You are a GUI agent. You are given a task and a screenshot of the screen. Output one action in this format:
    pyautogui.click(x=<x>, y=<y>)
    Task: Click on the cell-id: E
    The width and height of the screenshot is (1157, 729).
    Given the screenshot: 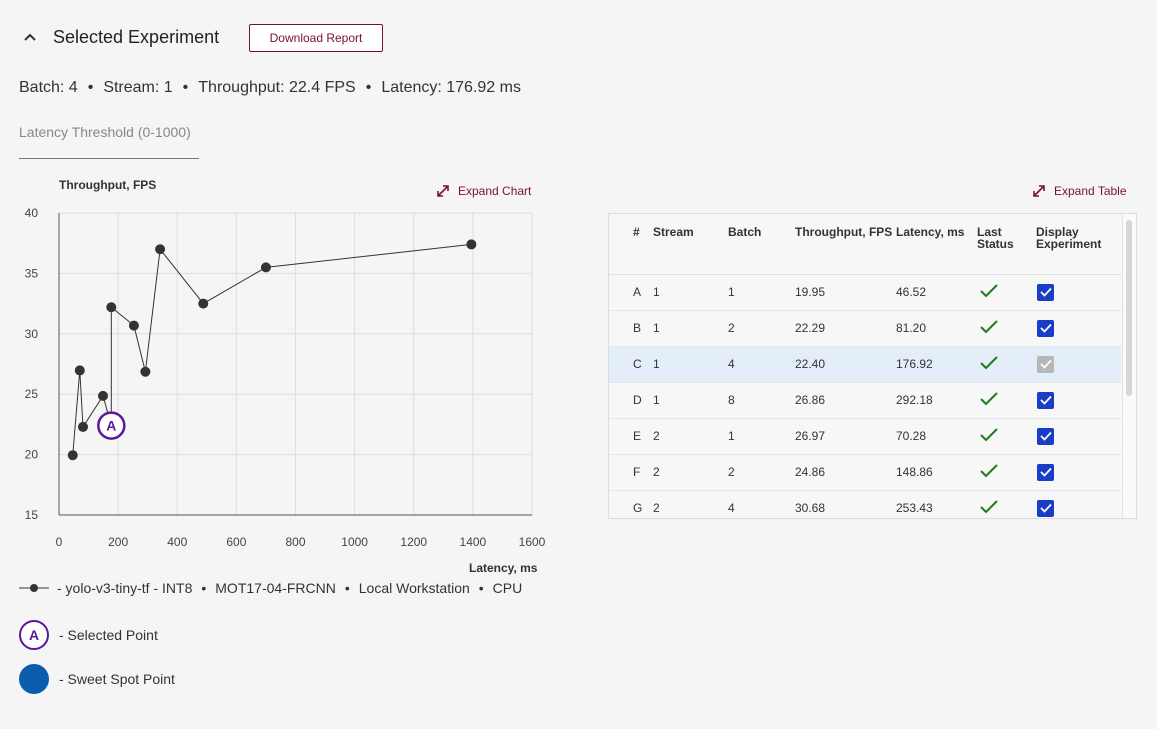 What is the action you would take?
    pyautogui.click(x=631, y=436)
    